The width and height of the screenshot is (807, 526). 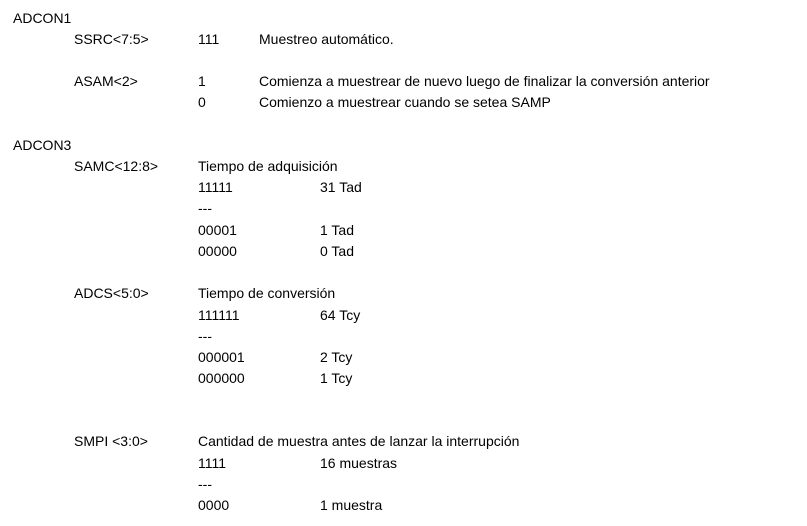 What do you see at coordinates (111, 39) in the screenshot?
I see `ssrc-field-label: SSRC<7:5>` at bounding box center [111, 39].